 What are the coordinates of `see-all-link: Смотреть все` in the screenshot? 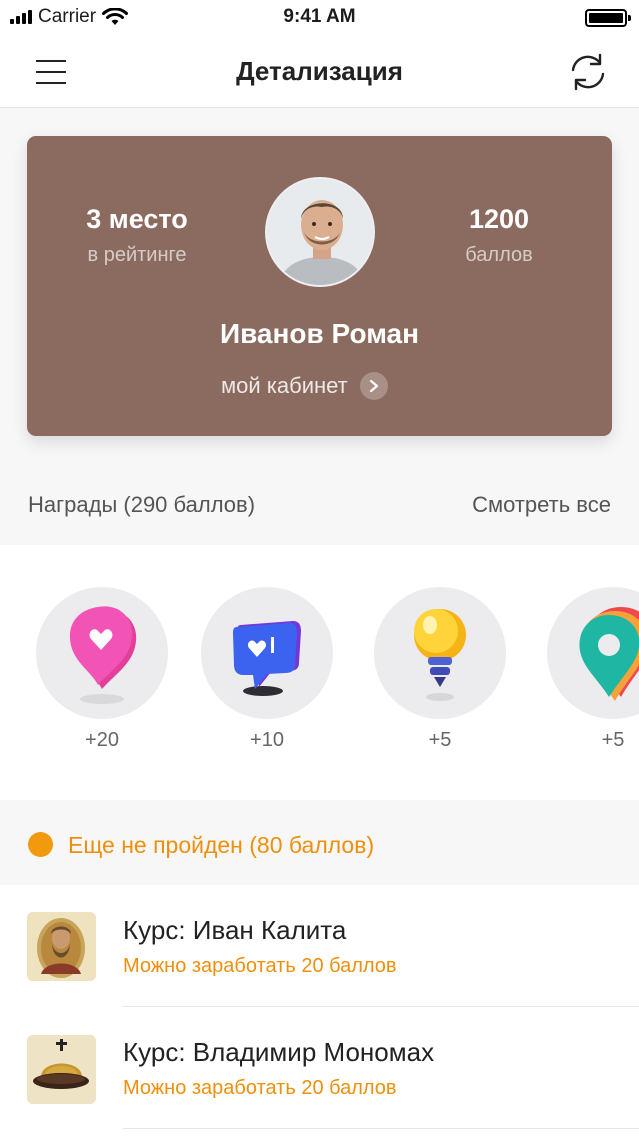 It's located at (541, 505).